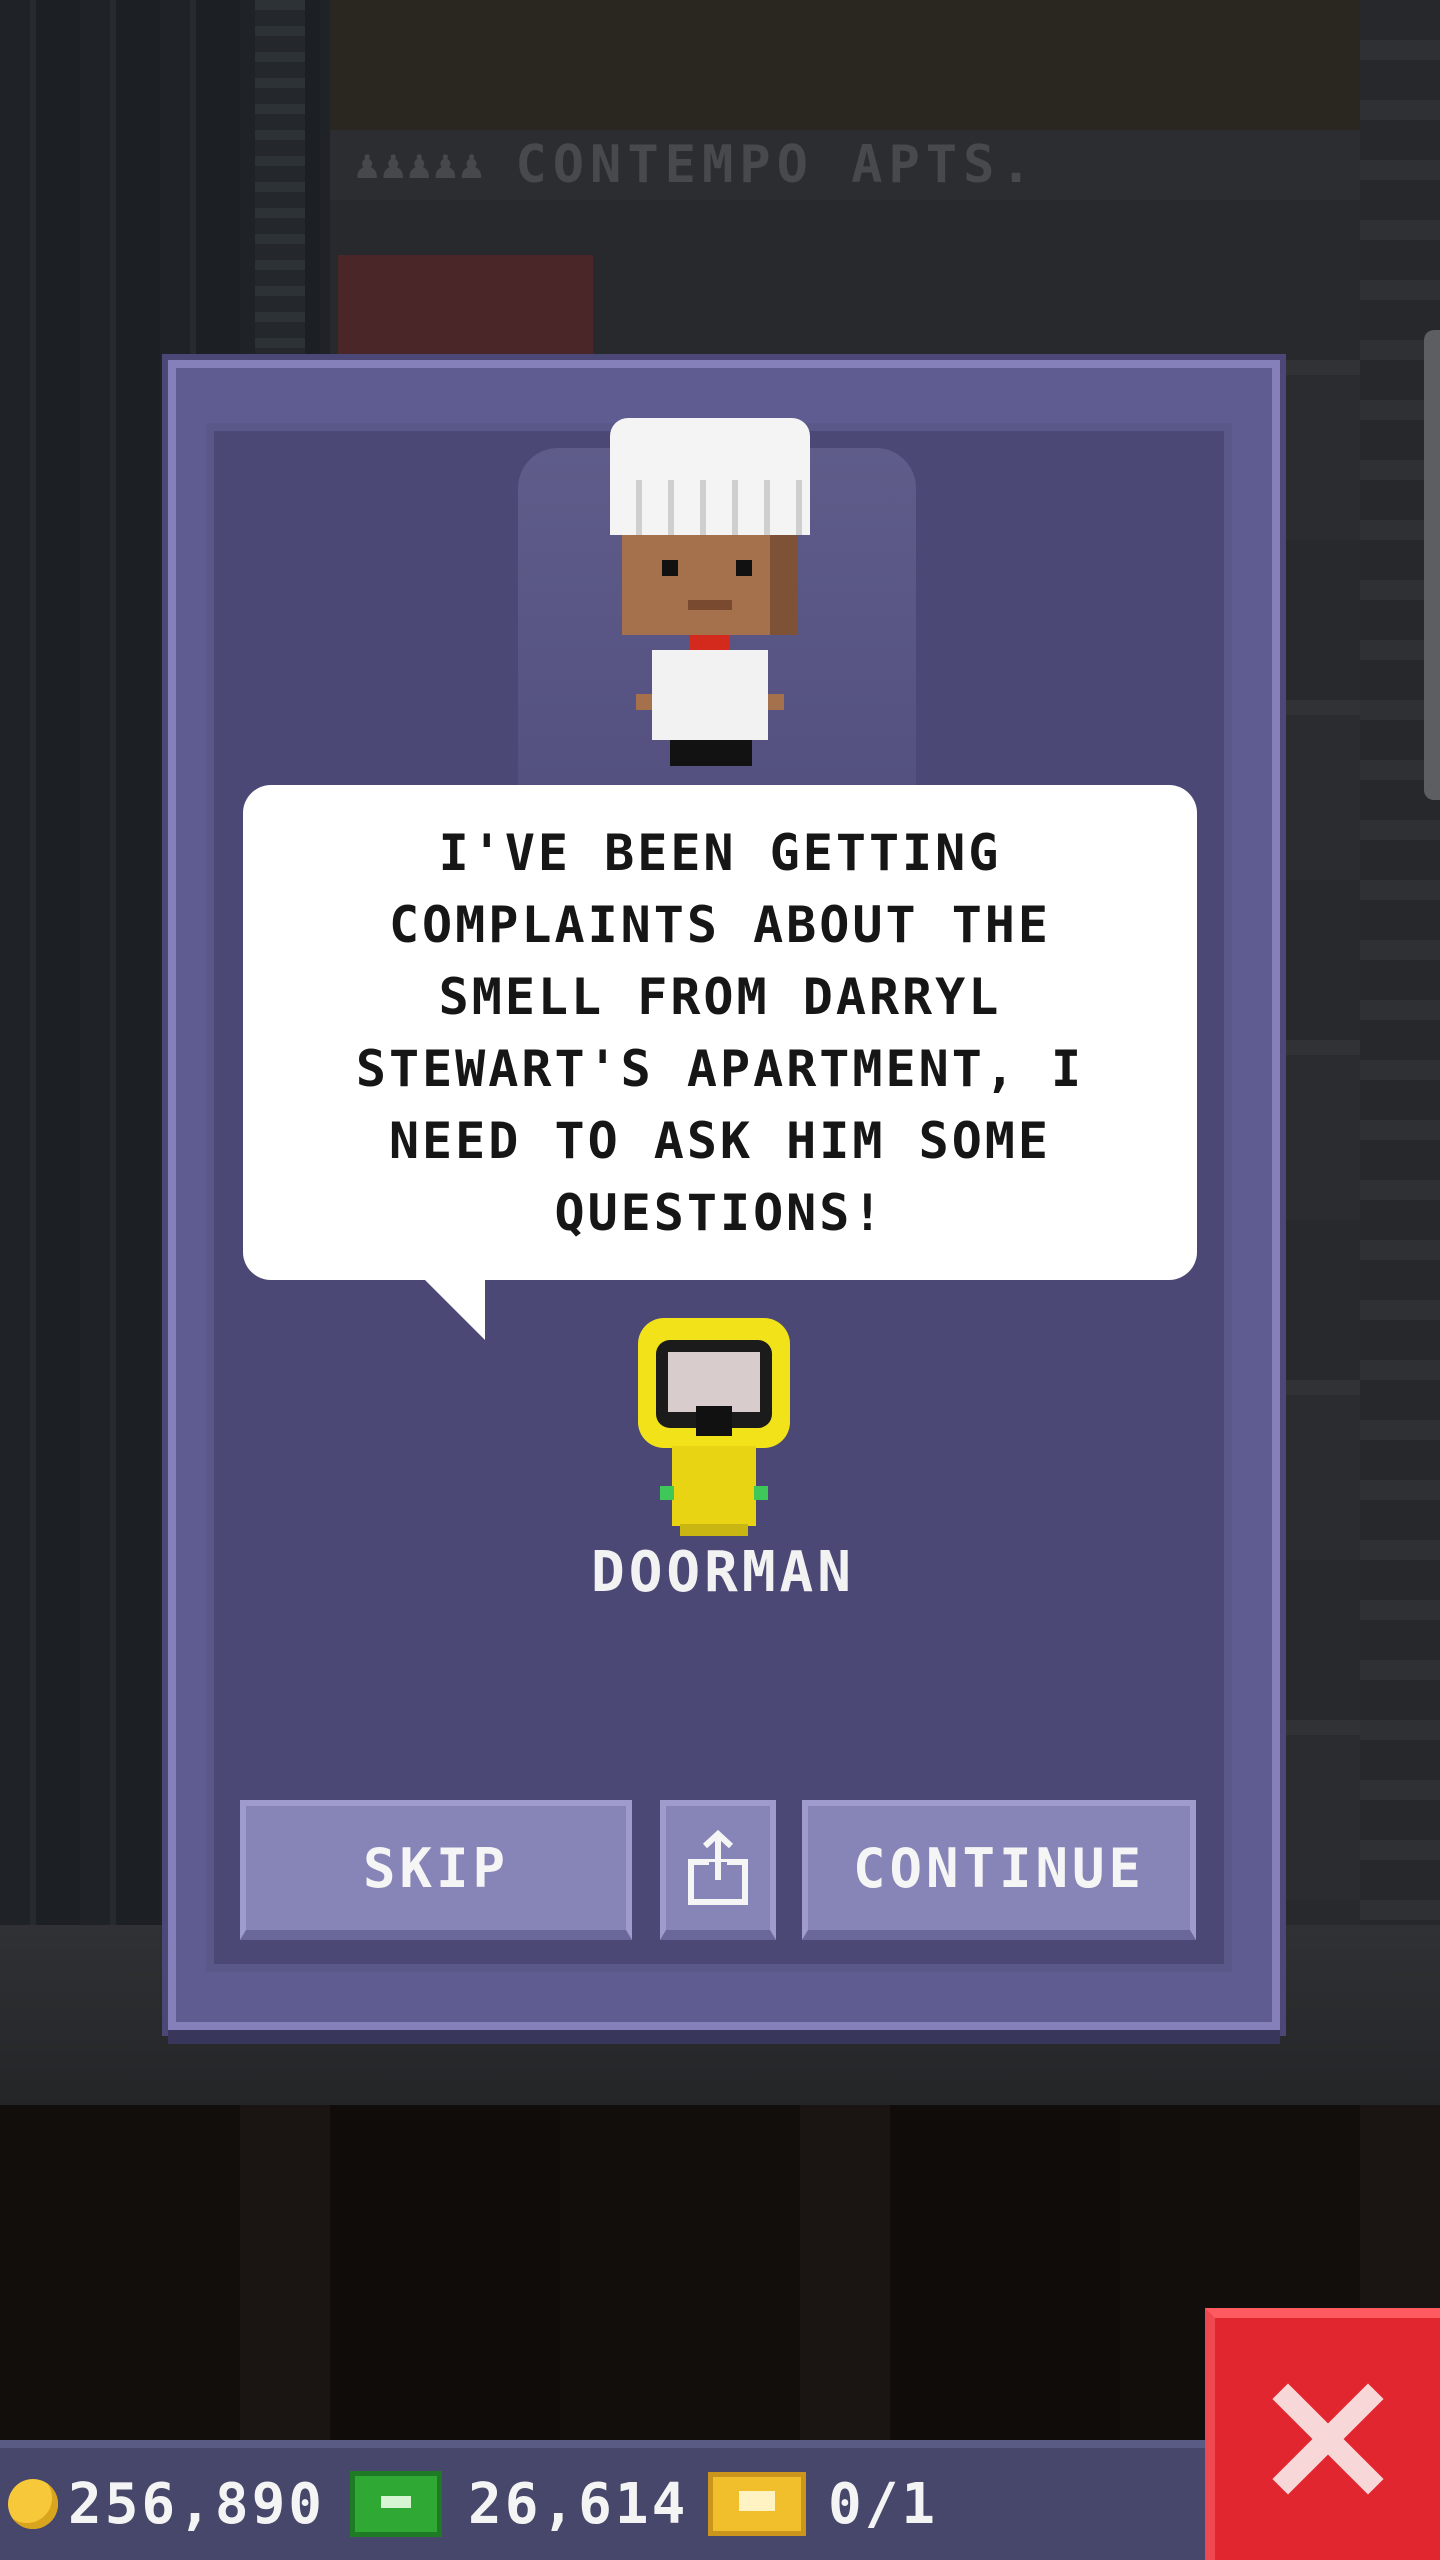 The height and width of the screenshot is (2560, 1440). I want to click on golden-ticket-icon, so click(757, 2504).